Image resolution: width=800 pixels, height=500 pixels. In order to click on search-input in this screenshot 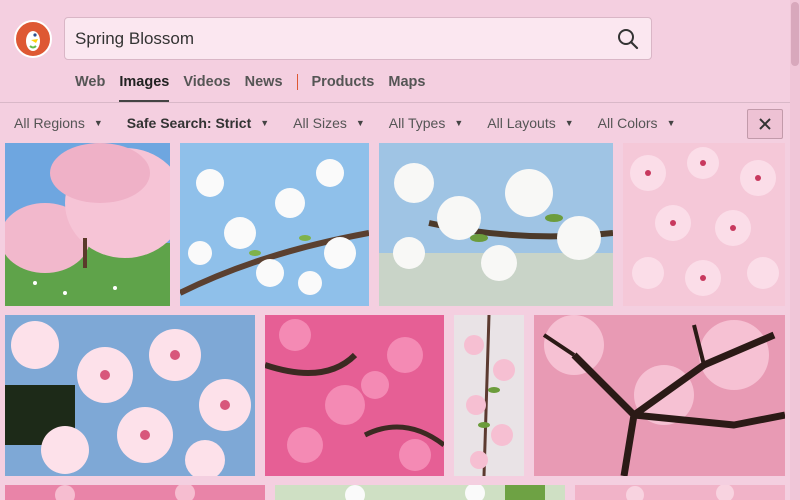, I will do `click(340, 38)`.